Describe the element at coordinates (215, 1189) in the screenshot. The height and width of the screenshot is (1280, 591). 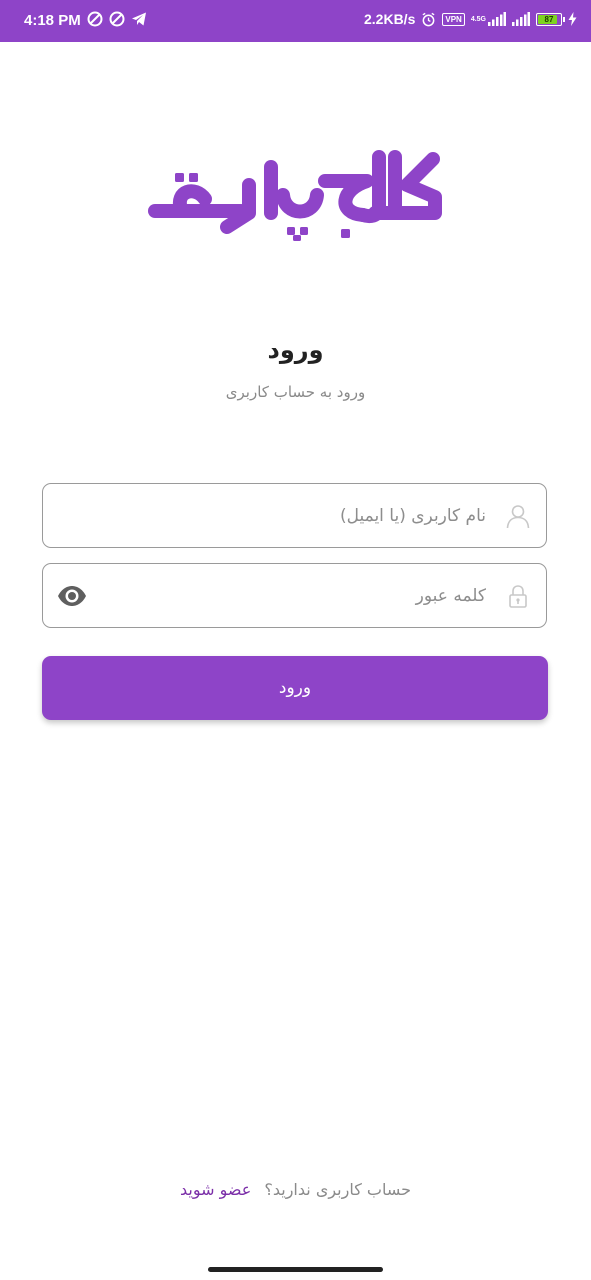
I see `signup-link: عضو شوید` at that location.